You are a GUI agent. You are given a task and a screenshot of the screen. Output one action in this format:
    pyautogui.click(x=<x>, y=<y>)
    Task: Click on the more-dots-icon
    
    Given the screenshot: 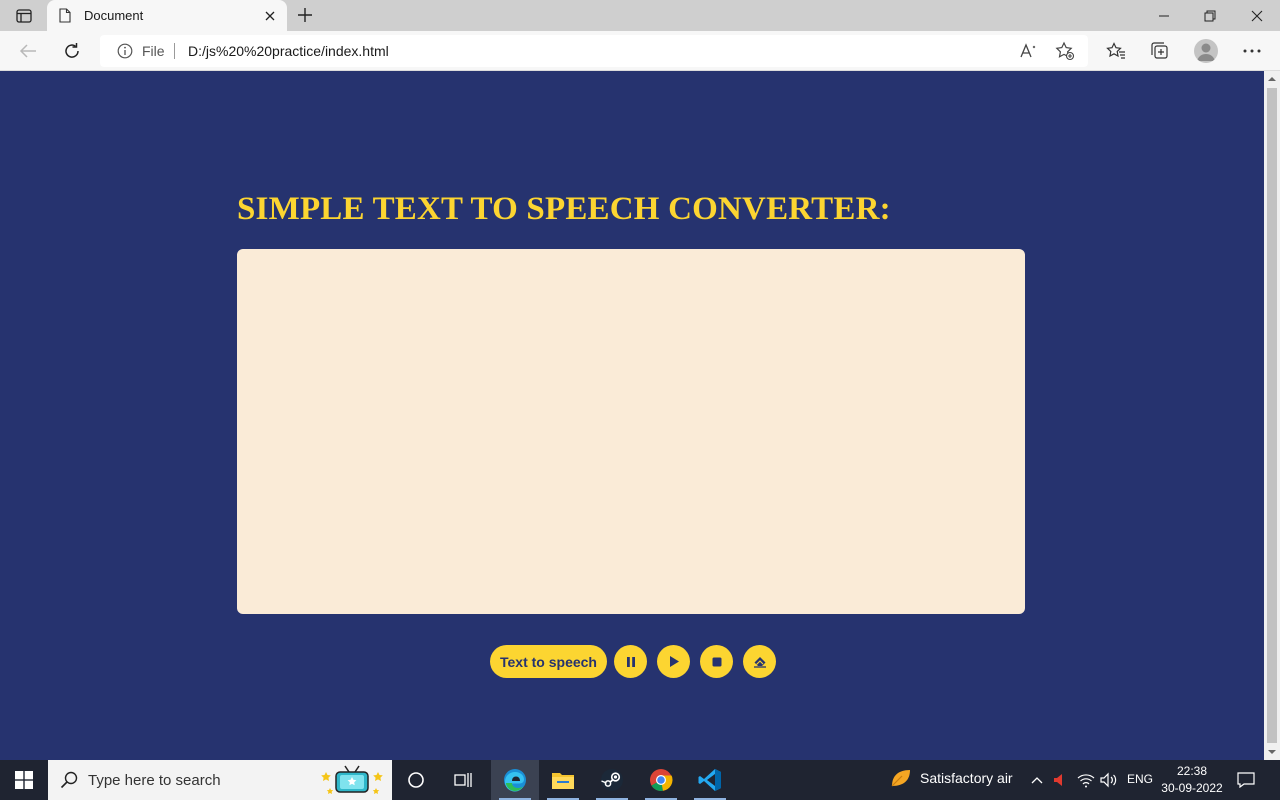 What is the action you would take?
    pyautogui.click(x=1252, y=51)
    